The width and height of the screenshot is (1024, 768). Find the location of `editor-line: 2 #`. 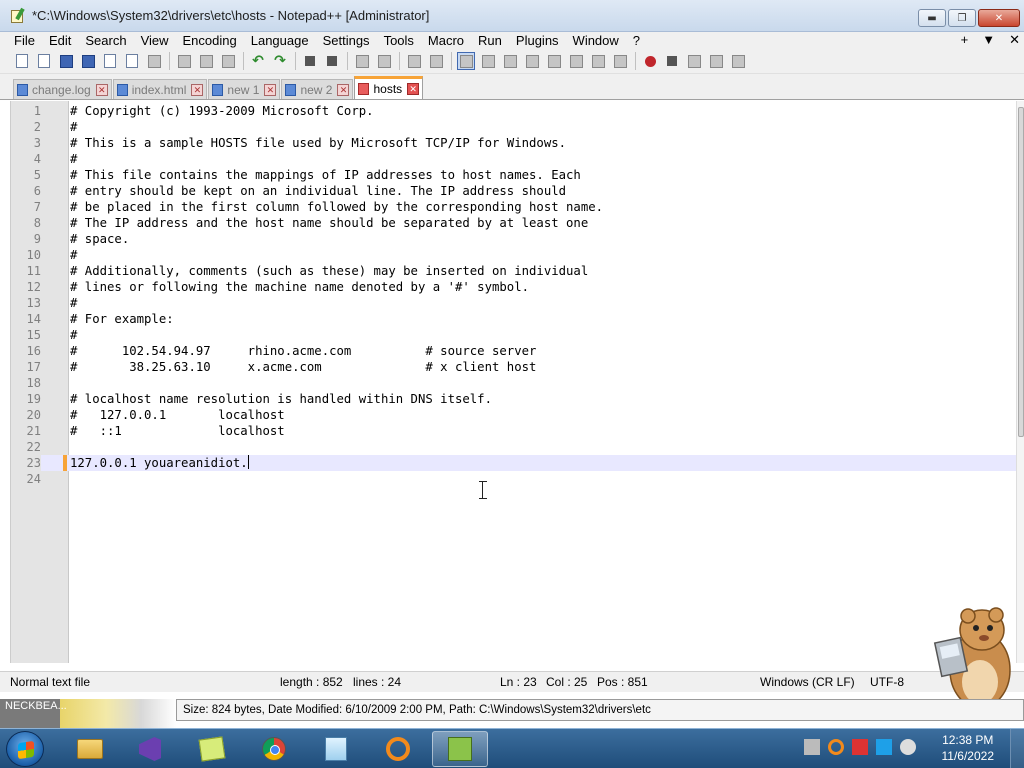

editor-line: 2 # is located at coordinates (514, 127).